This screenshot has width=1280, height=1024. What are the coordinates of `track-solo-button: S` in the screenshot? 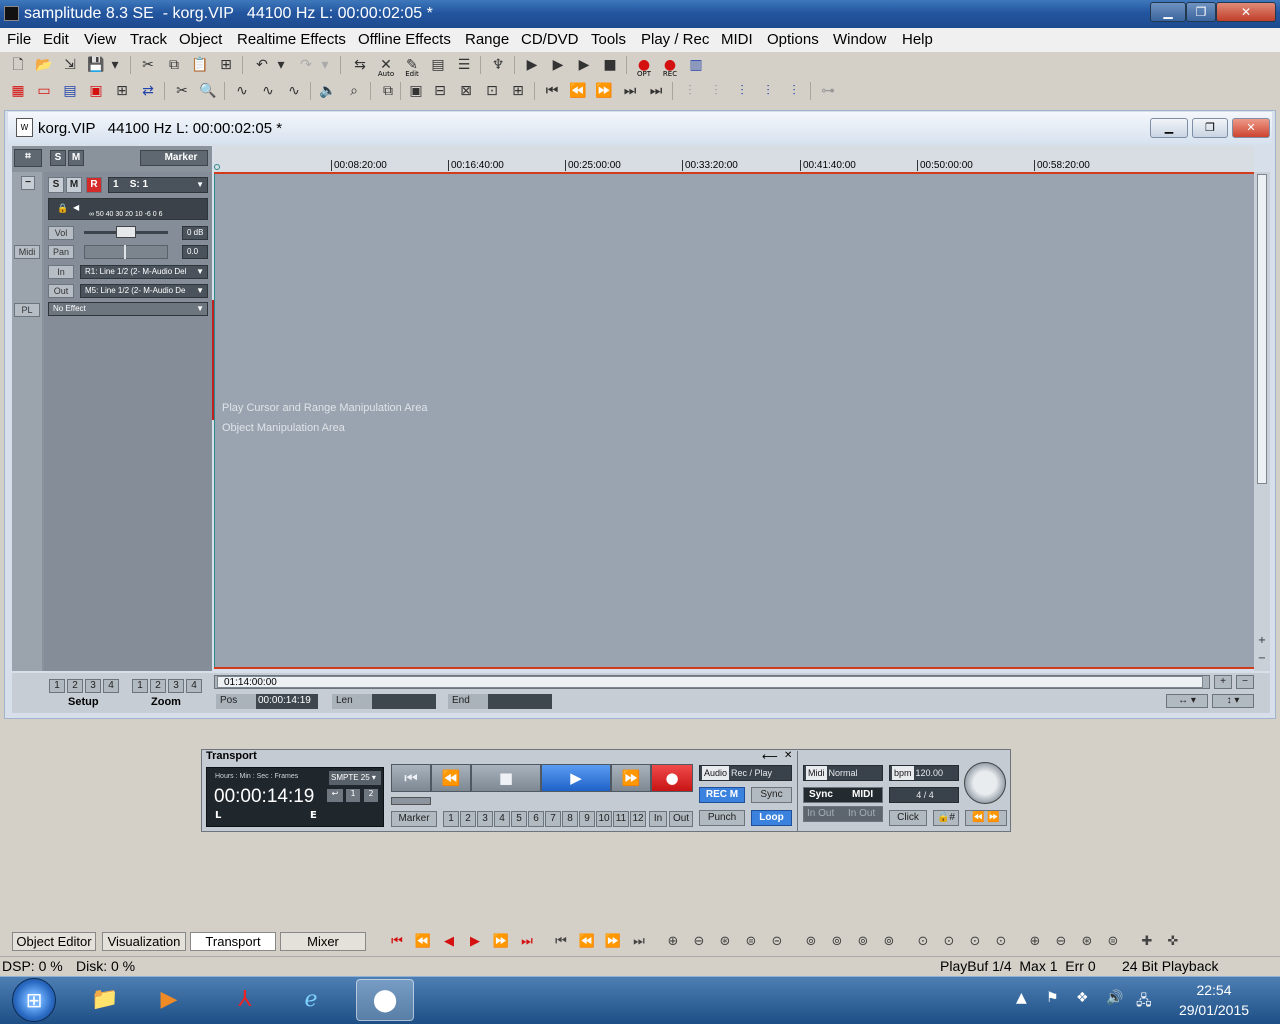 It's located at (56, 185).